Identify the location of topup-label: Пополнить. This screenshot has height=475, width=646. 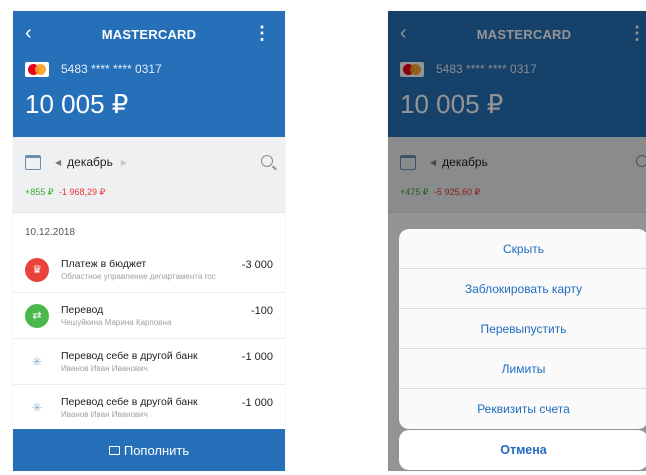
(156, 450).